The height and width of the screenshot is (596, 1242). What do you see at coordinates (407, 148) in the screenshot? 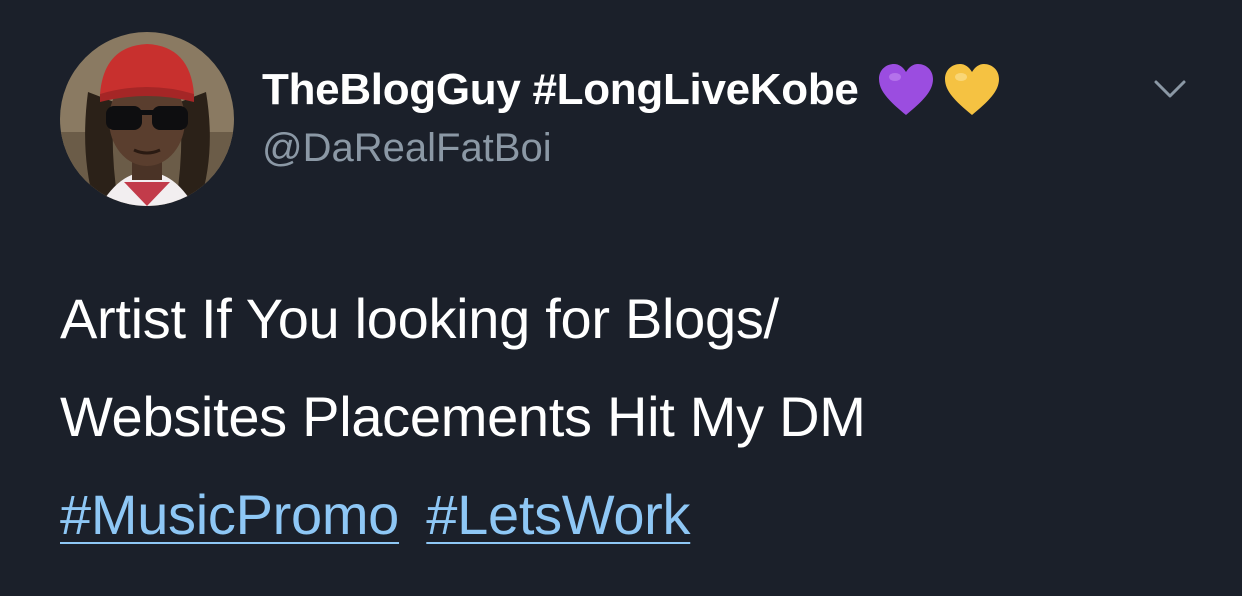
I see `user-handle: @DaRealFatBoi` at bounding box center [407, 148].